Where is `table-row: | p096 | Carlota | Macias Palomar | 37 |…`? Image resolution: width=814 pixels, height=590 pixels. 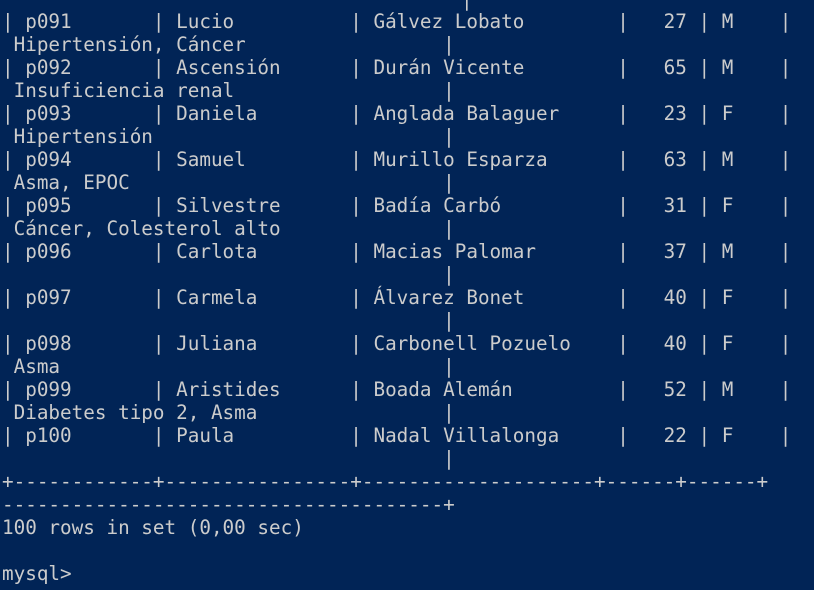
table-row: | p096 | Carlota | Macias Palomar | 37 |… is located at coordinates (397, 251).